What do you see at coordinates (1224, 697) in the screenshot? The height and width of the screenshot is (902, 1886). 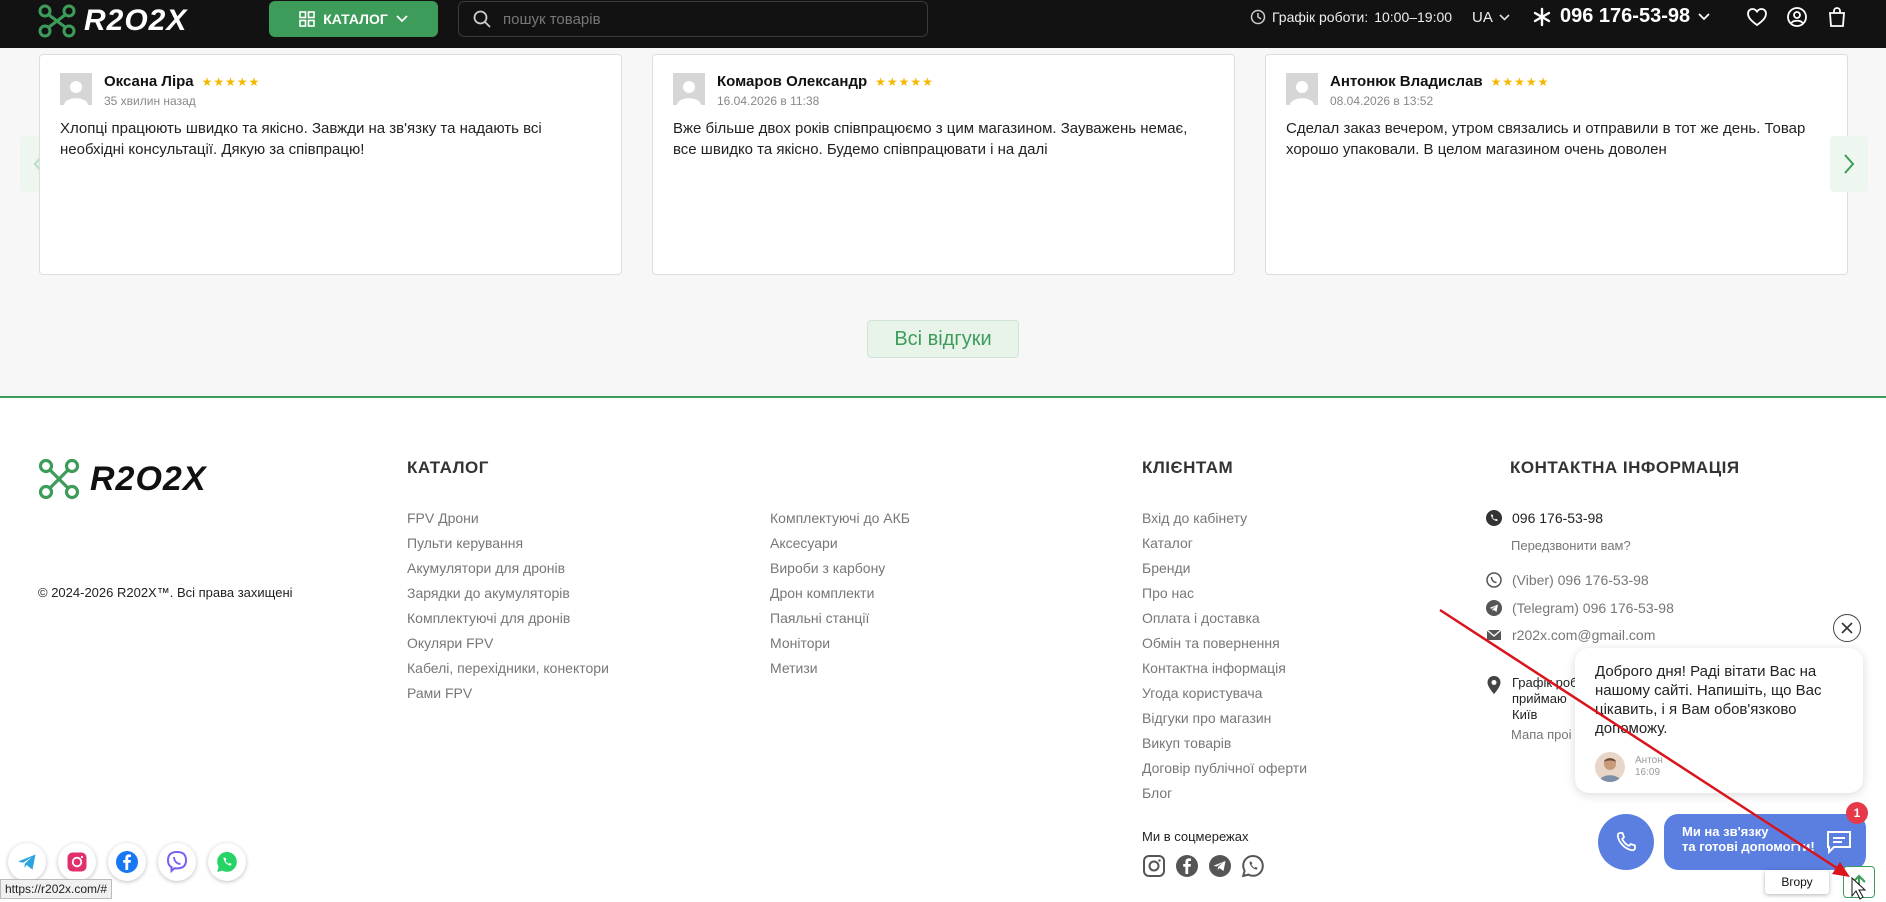 I see `footer-link: Угода користувача` at bounding box center [1224, 697].